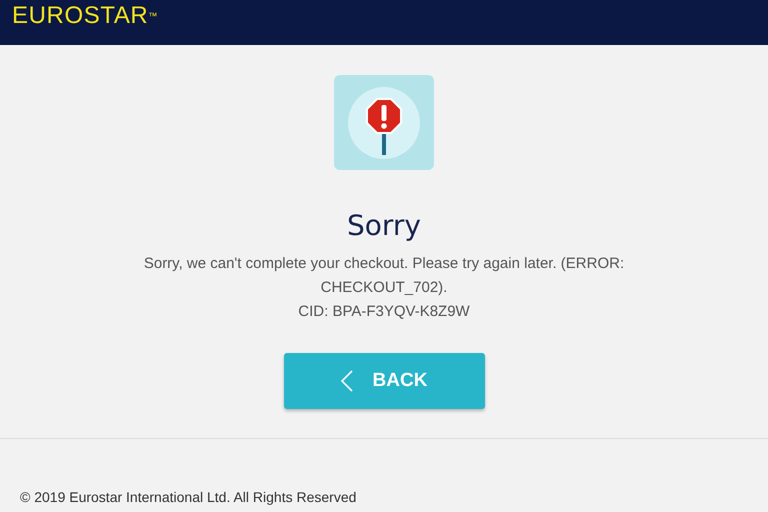 This screenshot has width=768, height=512. Describe the element at coordinates (85, 16) in the screenshot. I see `logo: EUROSTAR$^{™}$` at that location.